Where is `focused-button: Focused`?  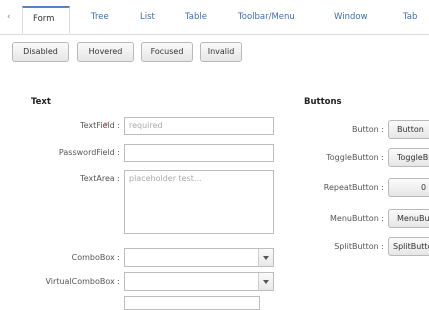 focused-button: Focused is located at coordinates (167, 52).